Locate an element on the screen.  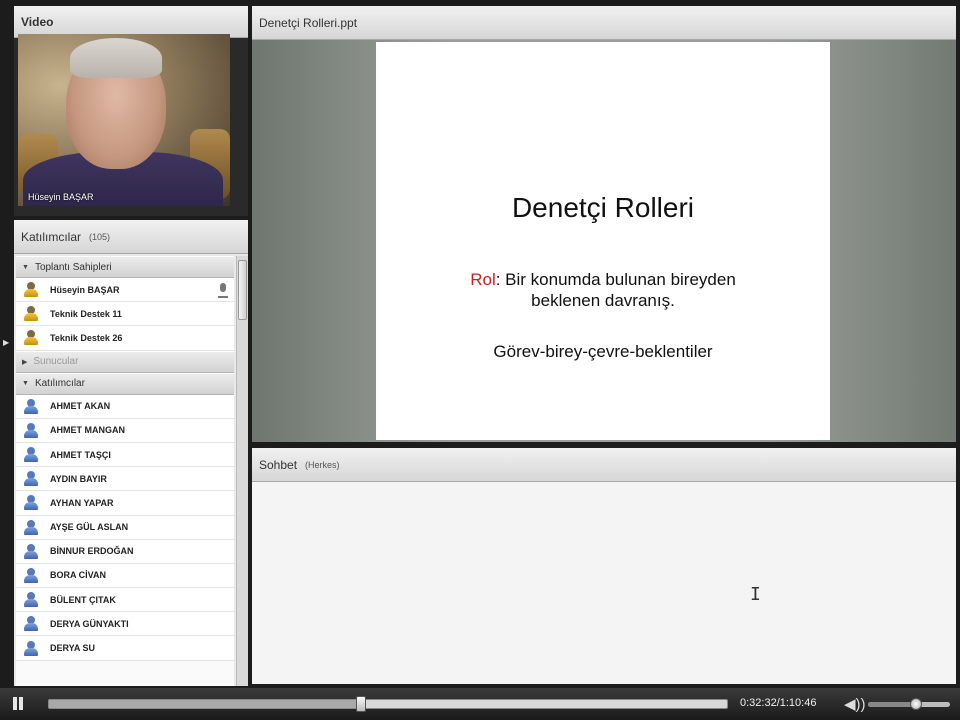
chat-pod-header: Sohbet (Herkes) is located at coordinates (604, 465).